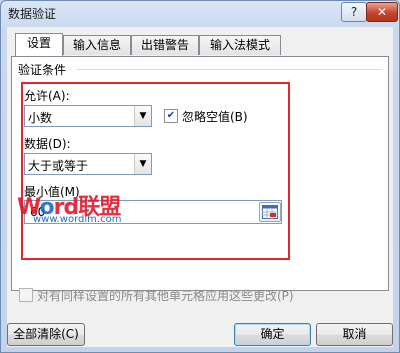 The image size is (400, 353). What do you see at coordinates (77, 219) in the screenshot?
I see `watermark-url: www.wordlm.com` at bounding box center [77, 219].